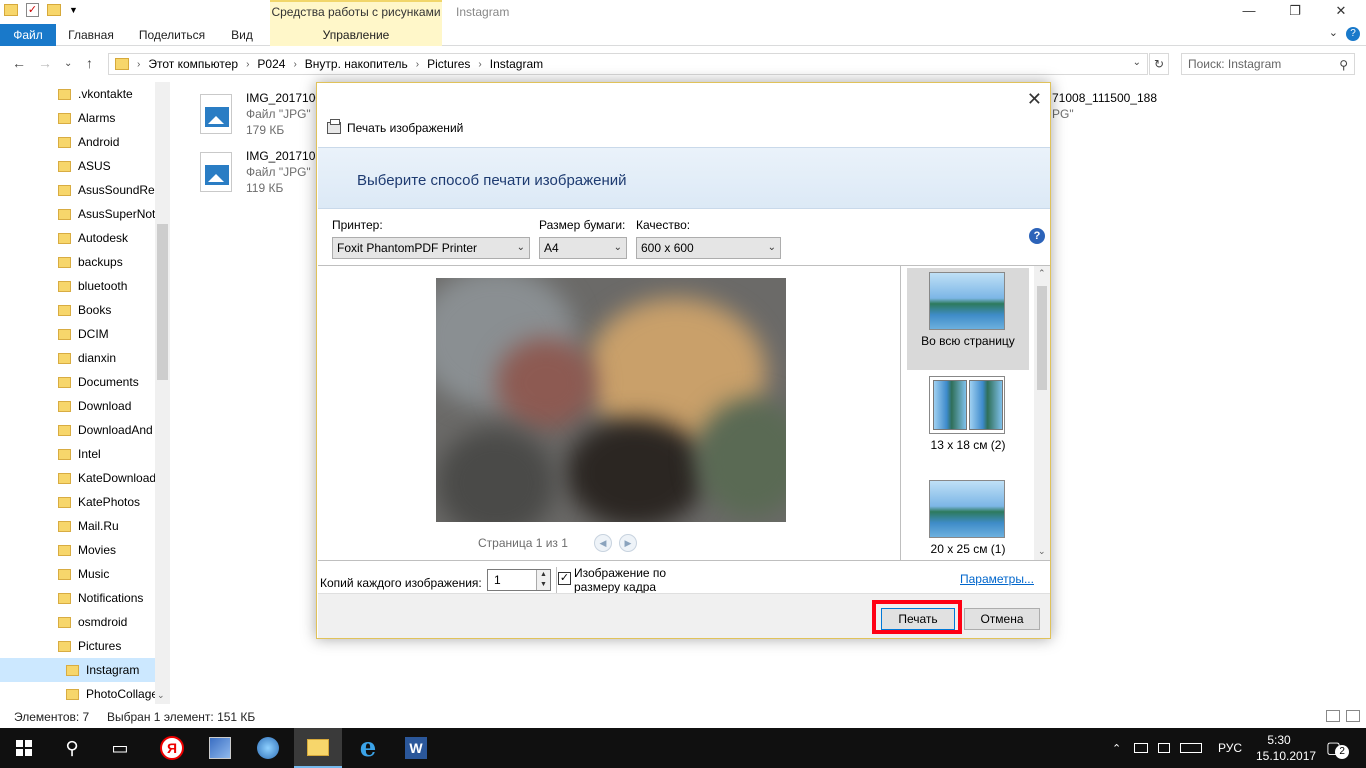  I want to click on back-arrow-icon: ←, so click(19, 63).